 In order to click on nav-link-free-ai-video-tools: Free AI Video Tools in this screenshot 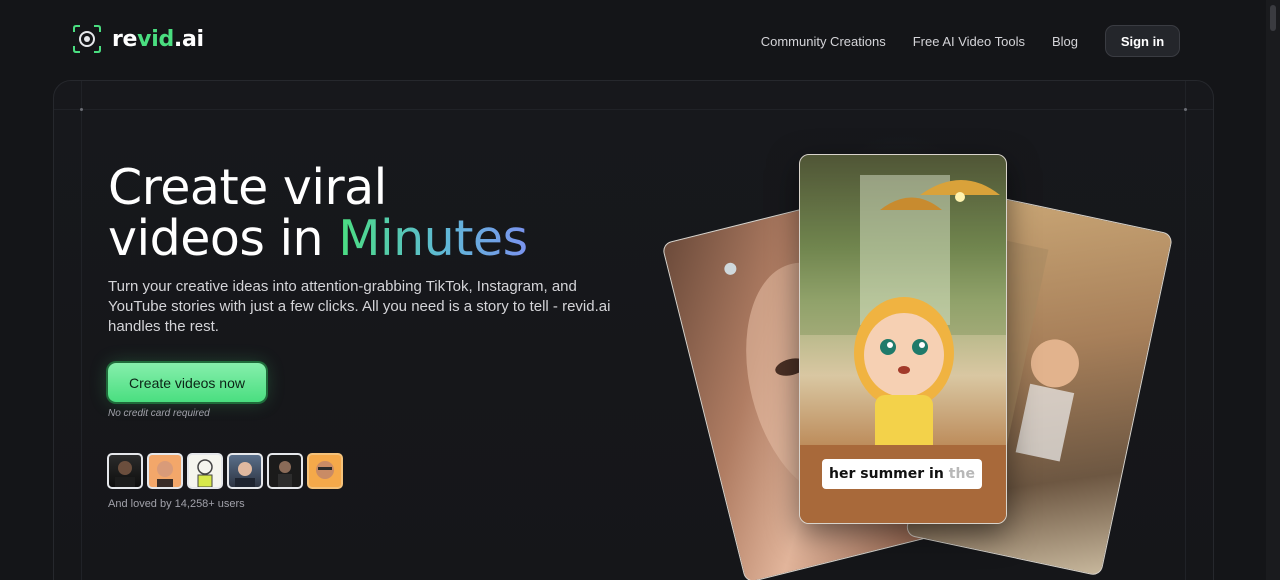, I will do `click(969, 41)`.